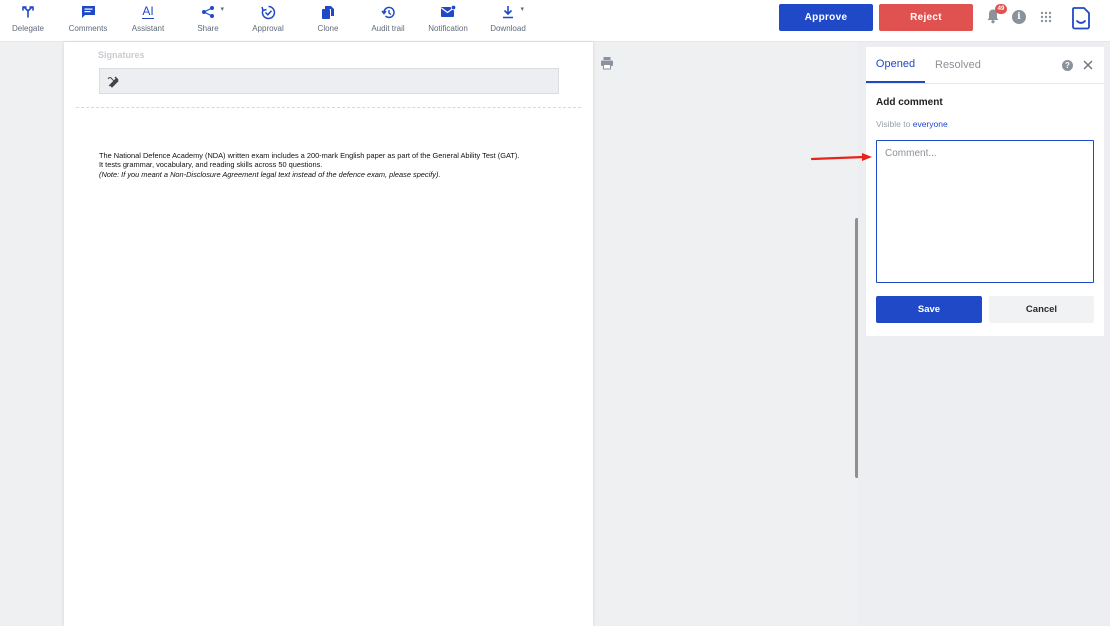 This screenshot has width=1110, height=626. Describe the element at coordinates (985, 83) in the screenshot. I see `tabs-divider` at that location.